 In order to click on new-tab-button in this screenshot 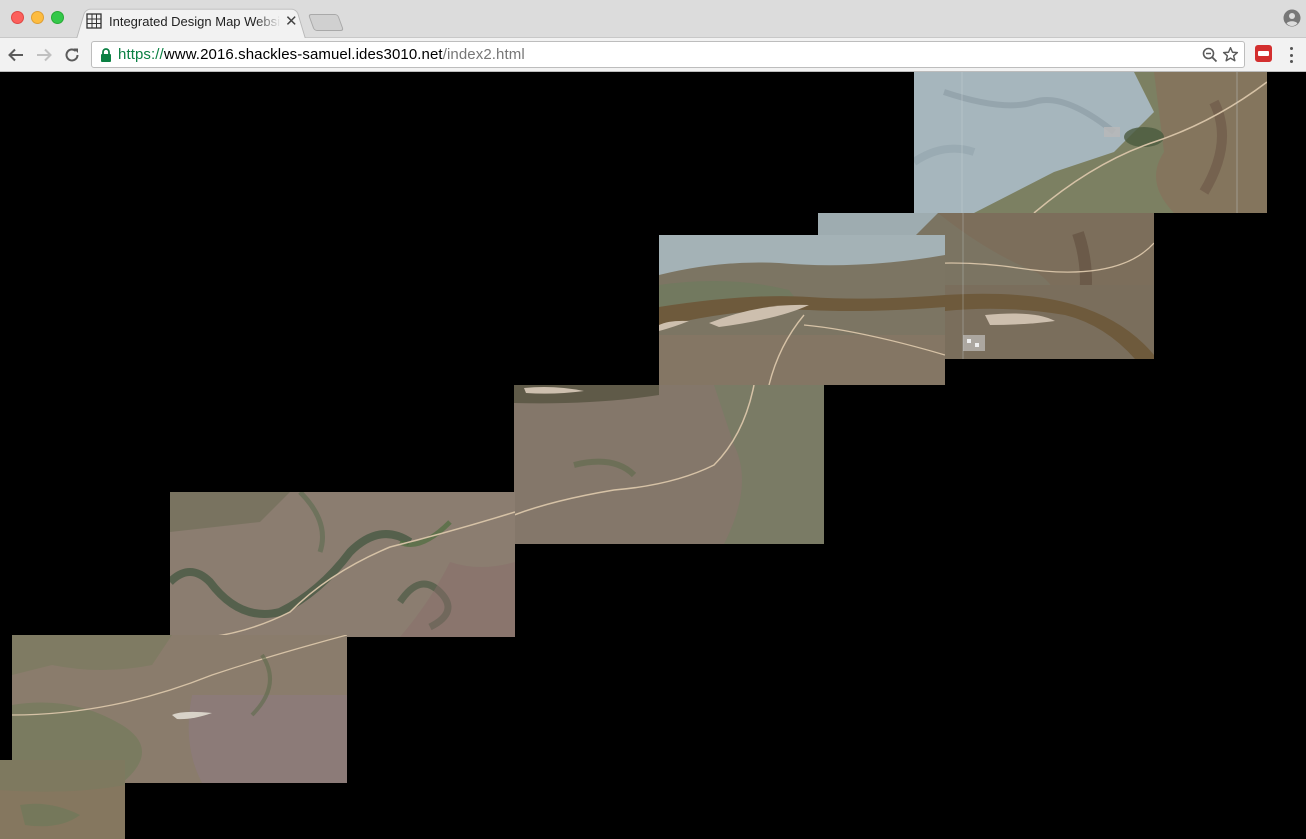, I will do `click(326, 22)`.